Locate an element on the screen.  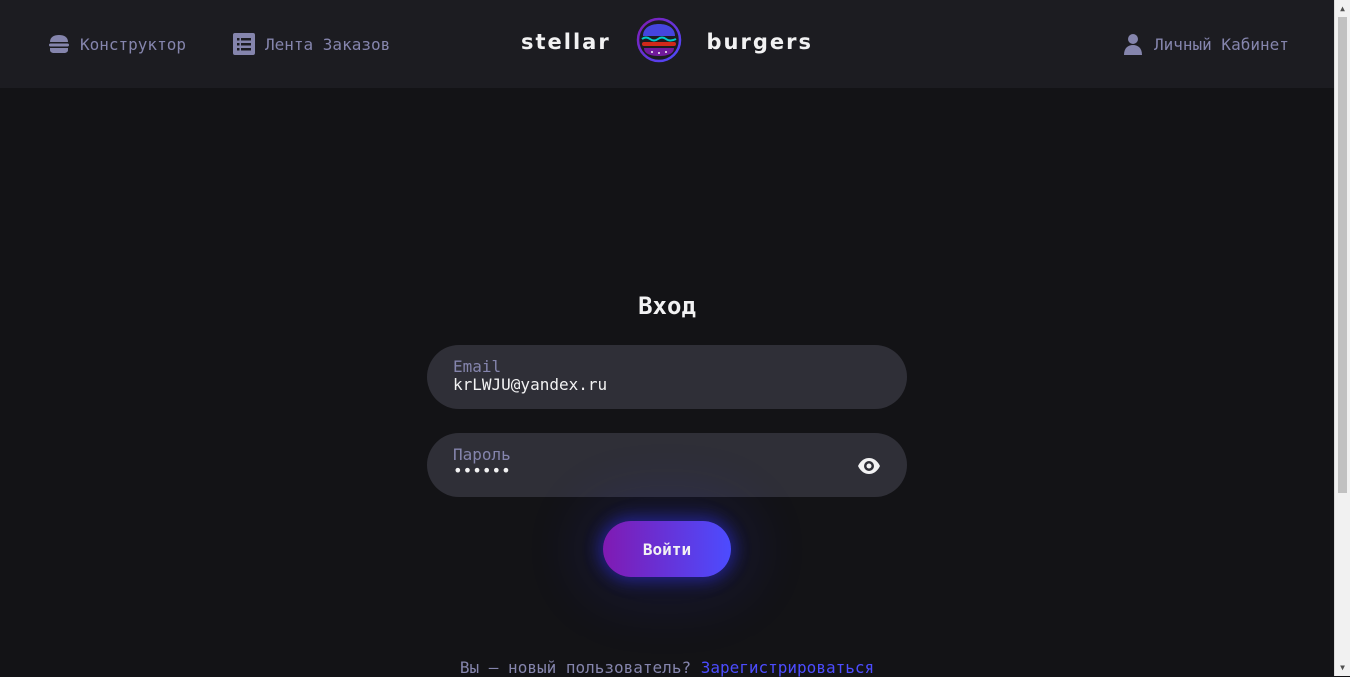
vertical-scrollbar: ▲ ▼ is located at coordinates (1342, 338).